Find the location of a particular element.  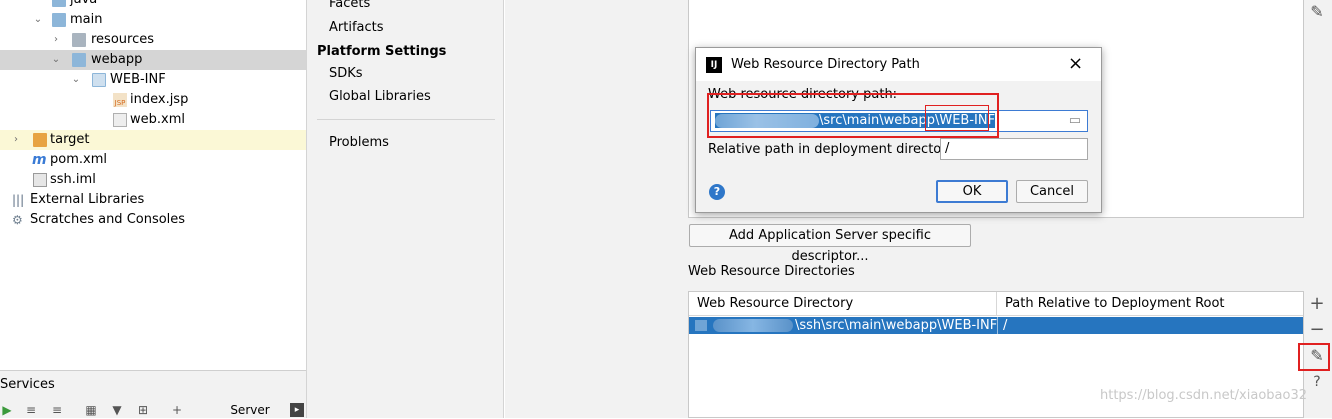

tree-item-ssh-iml: ssh.iml is located at coordinates (153, 180).